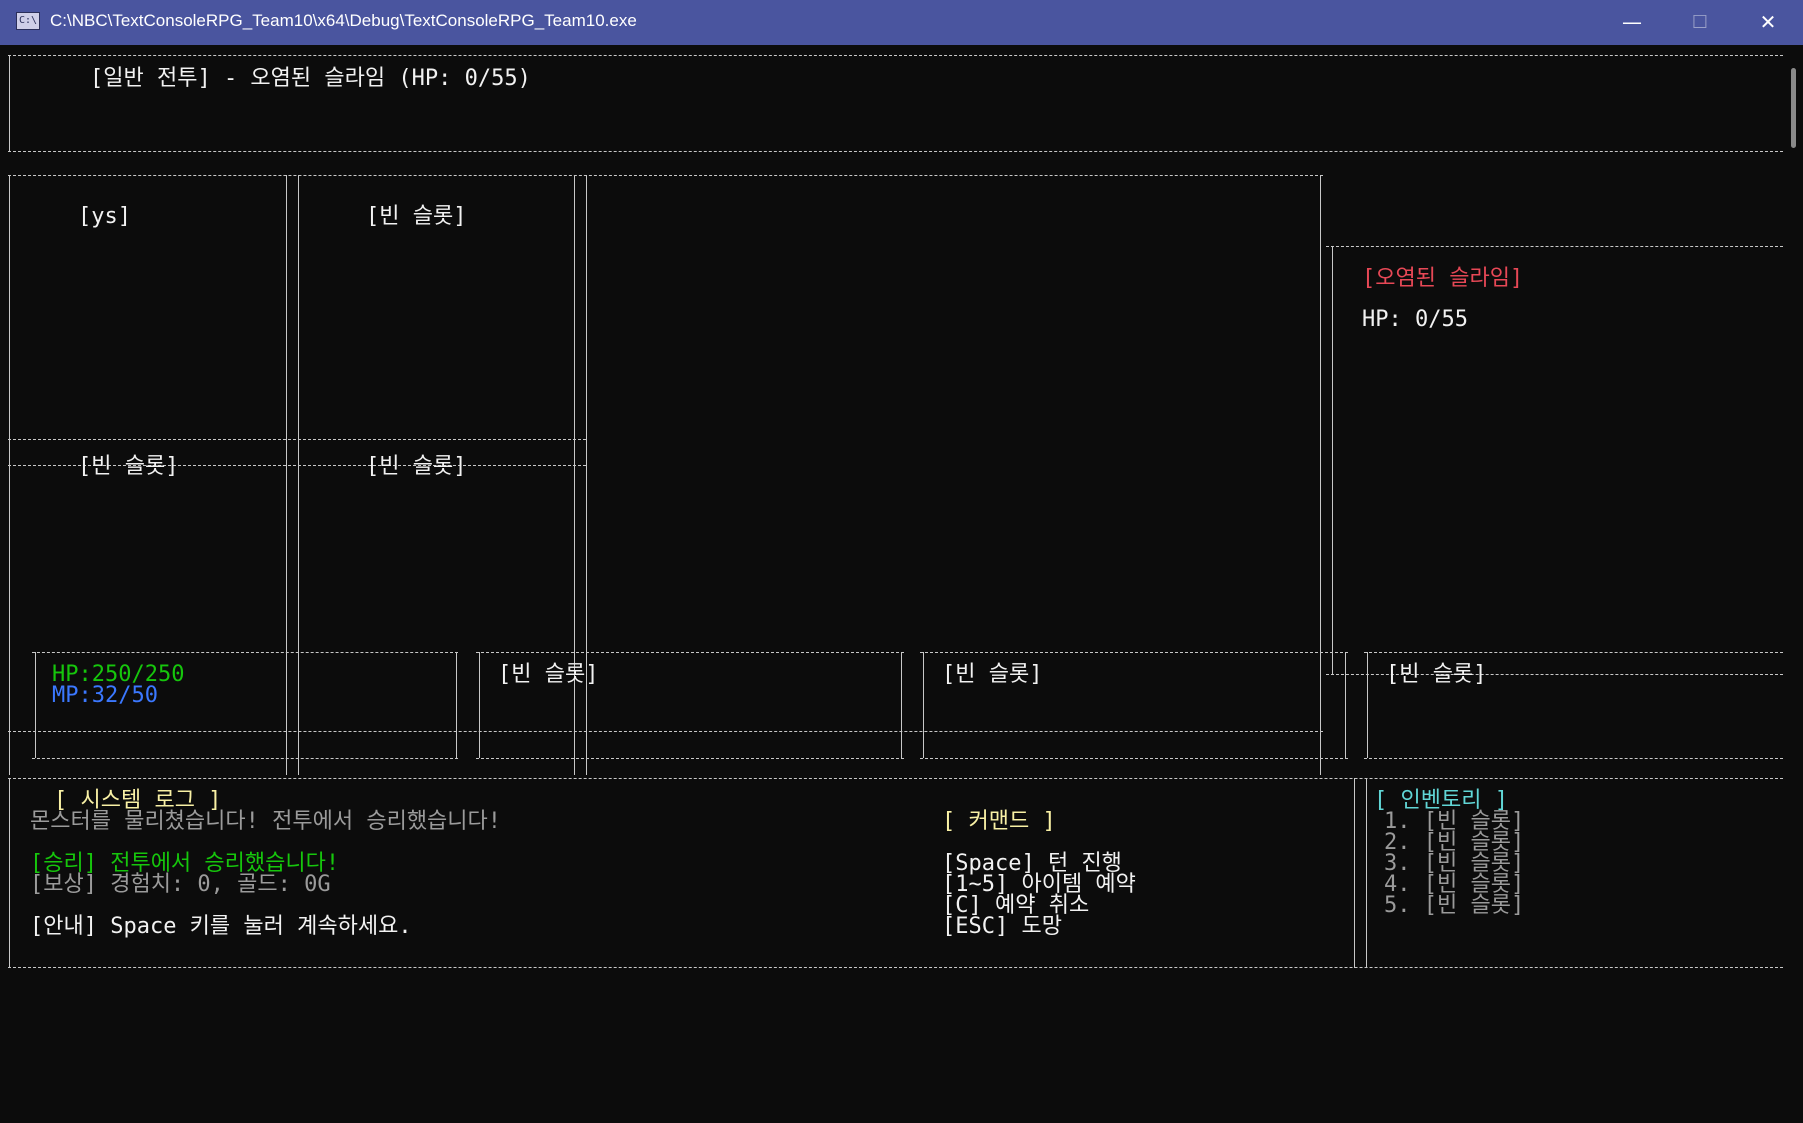  Describe the element at coordinates (992, 675) in the screenshot. I see `status-slot-3: [빈 슬롯]` at that location.